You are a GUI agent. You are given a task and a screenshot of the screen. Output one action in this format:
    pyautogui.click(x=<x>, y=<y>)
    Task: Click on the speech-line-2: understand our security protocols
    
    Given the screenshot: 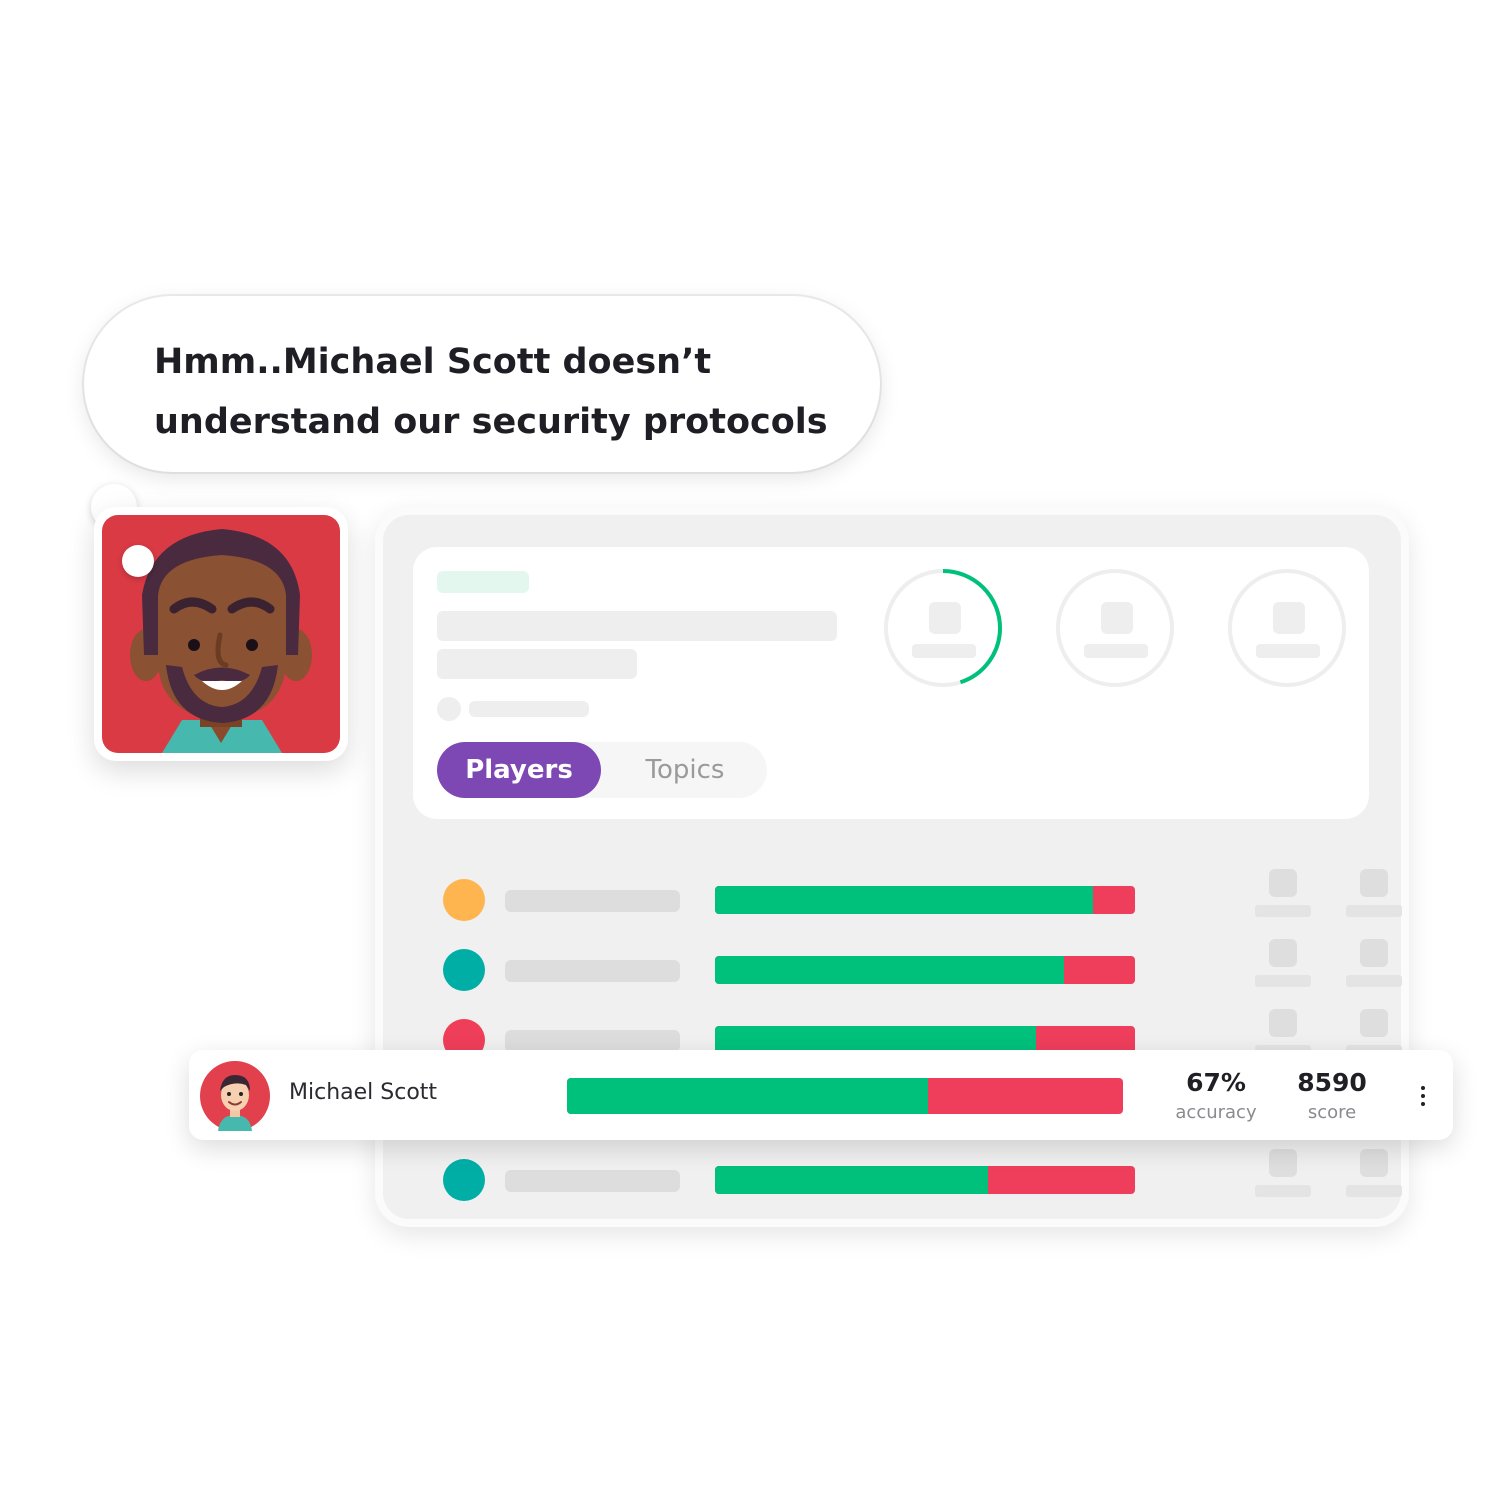 What is the action you would take?
    pyautogui.click(x=491, y=422)
    